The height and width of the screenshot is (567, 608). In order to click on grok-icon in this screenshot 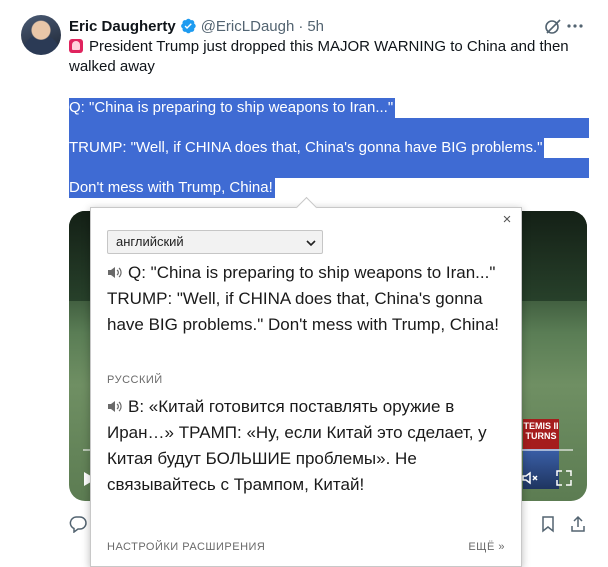, I will do `click(553, 26)`.